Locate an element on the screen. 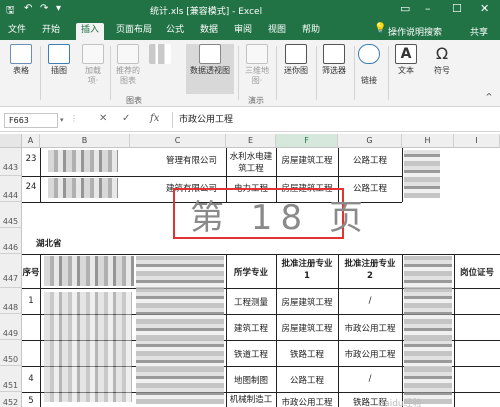 This screenshot has width=500, height=407. illustrations-button: 插图 is located at coordinates (59, 60).